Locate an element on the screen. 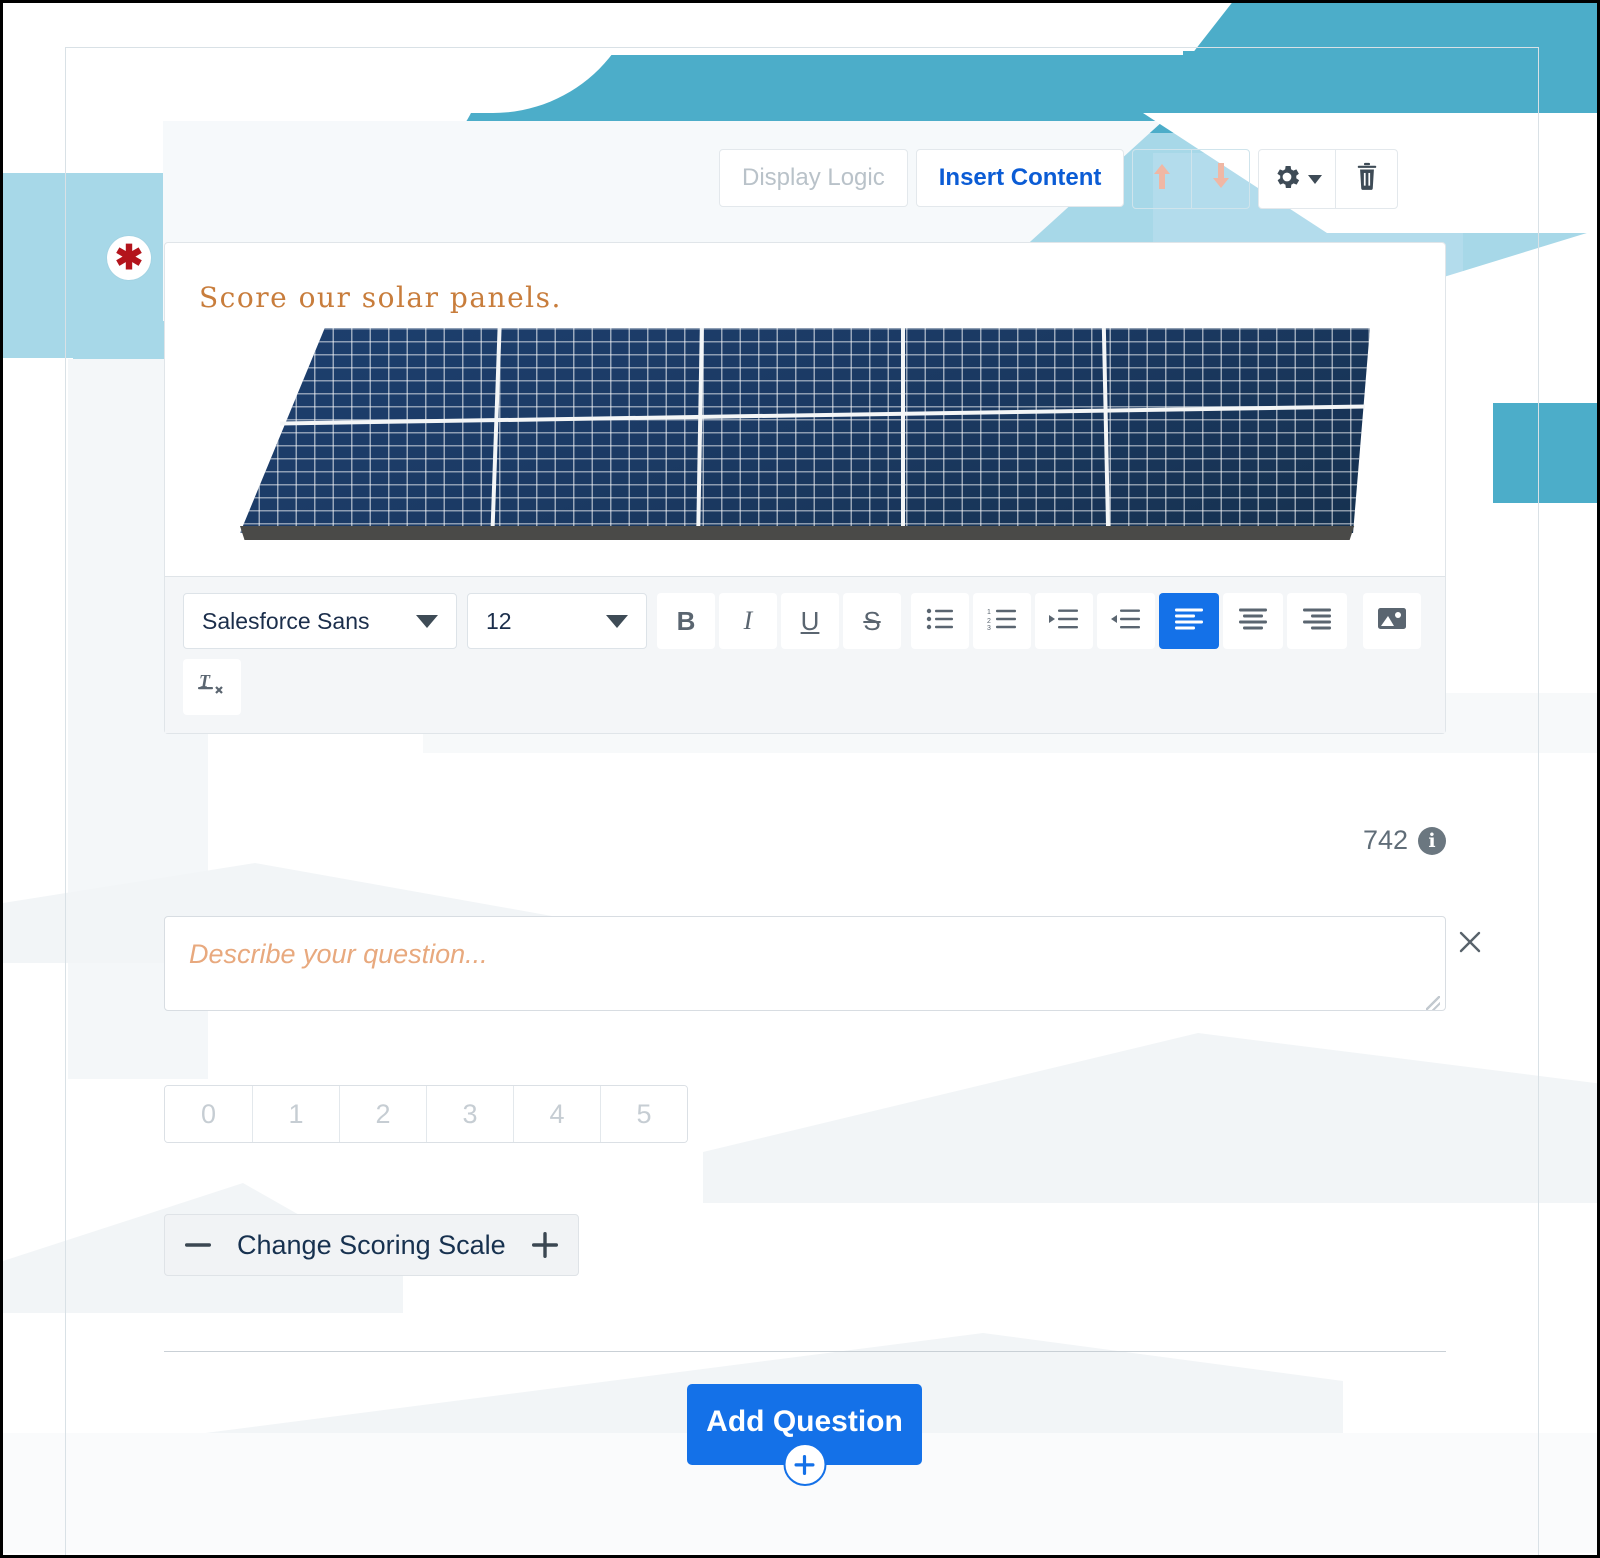 The image size is (1600, 1558). align-right-icon is located at coordinates (1317, 621).